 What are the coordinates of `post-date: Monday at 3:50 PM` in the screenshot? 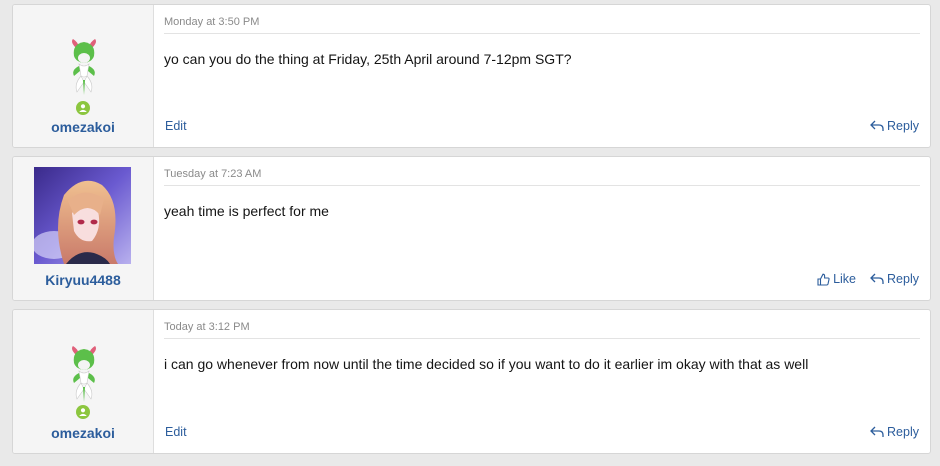 It's located at (542, 25).